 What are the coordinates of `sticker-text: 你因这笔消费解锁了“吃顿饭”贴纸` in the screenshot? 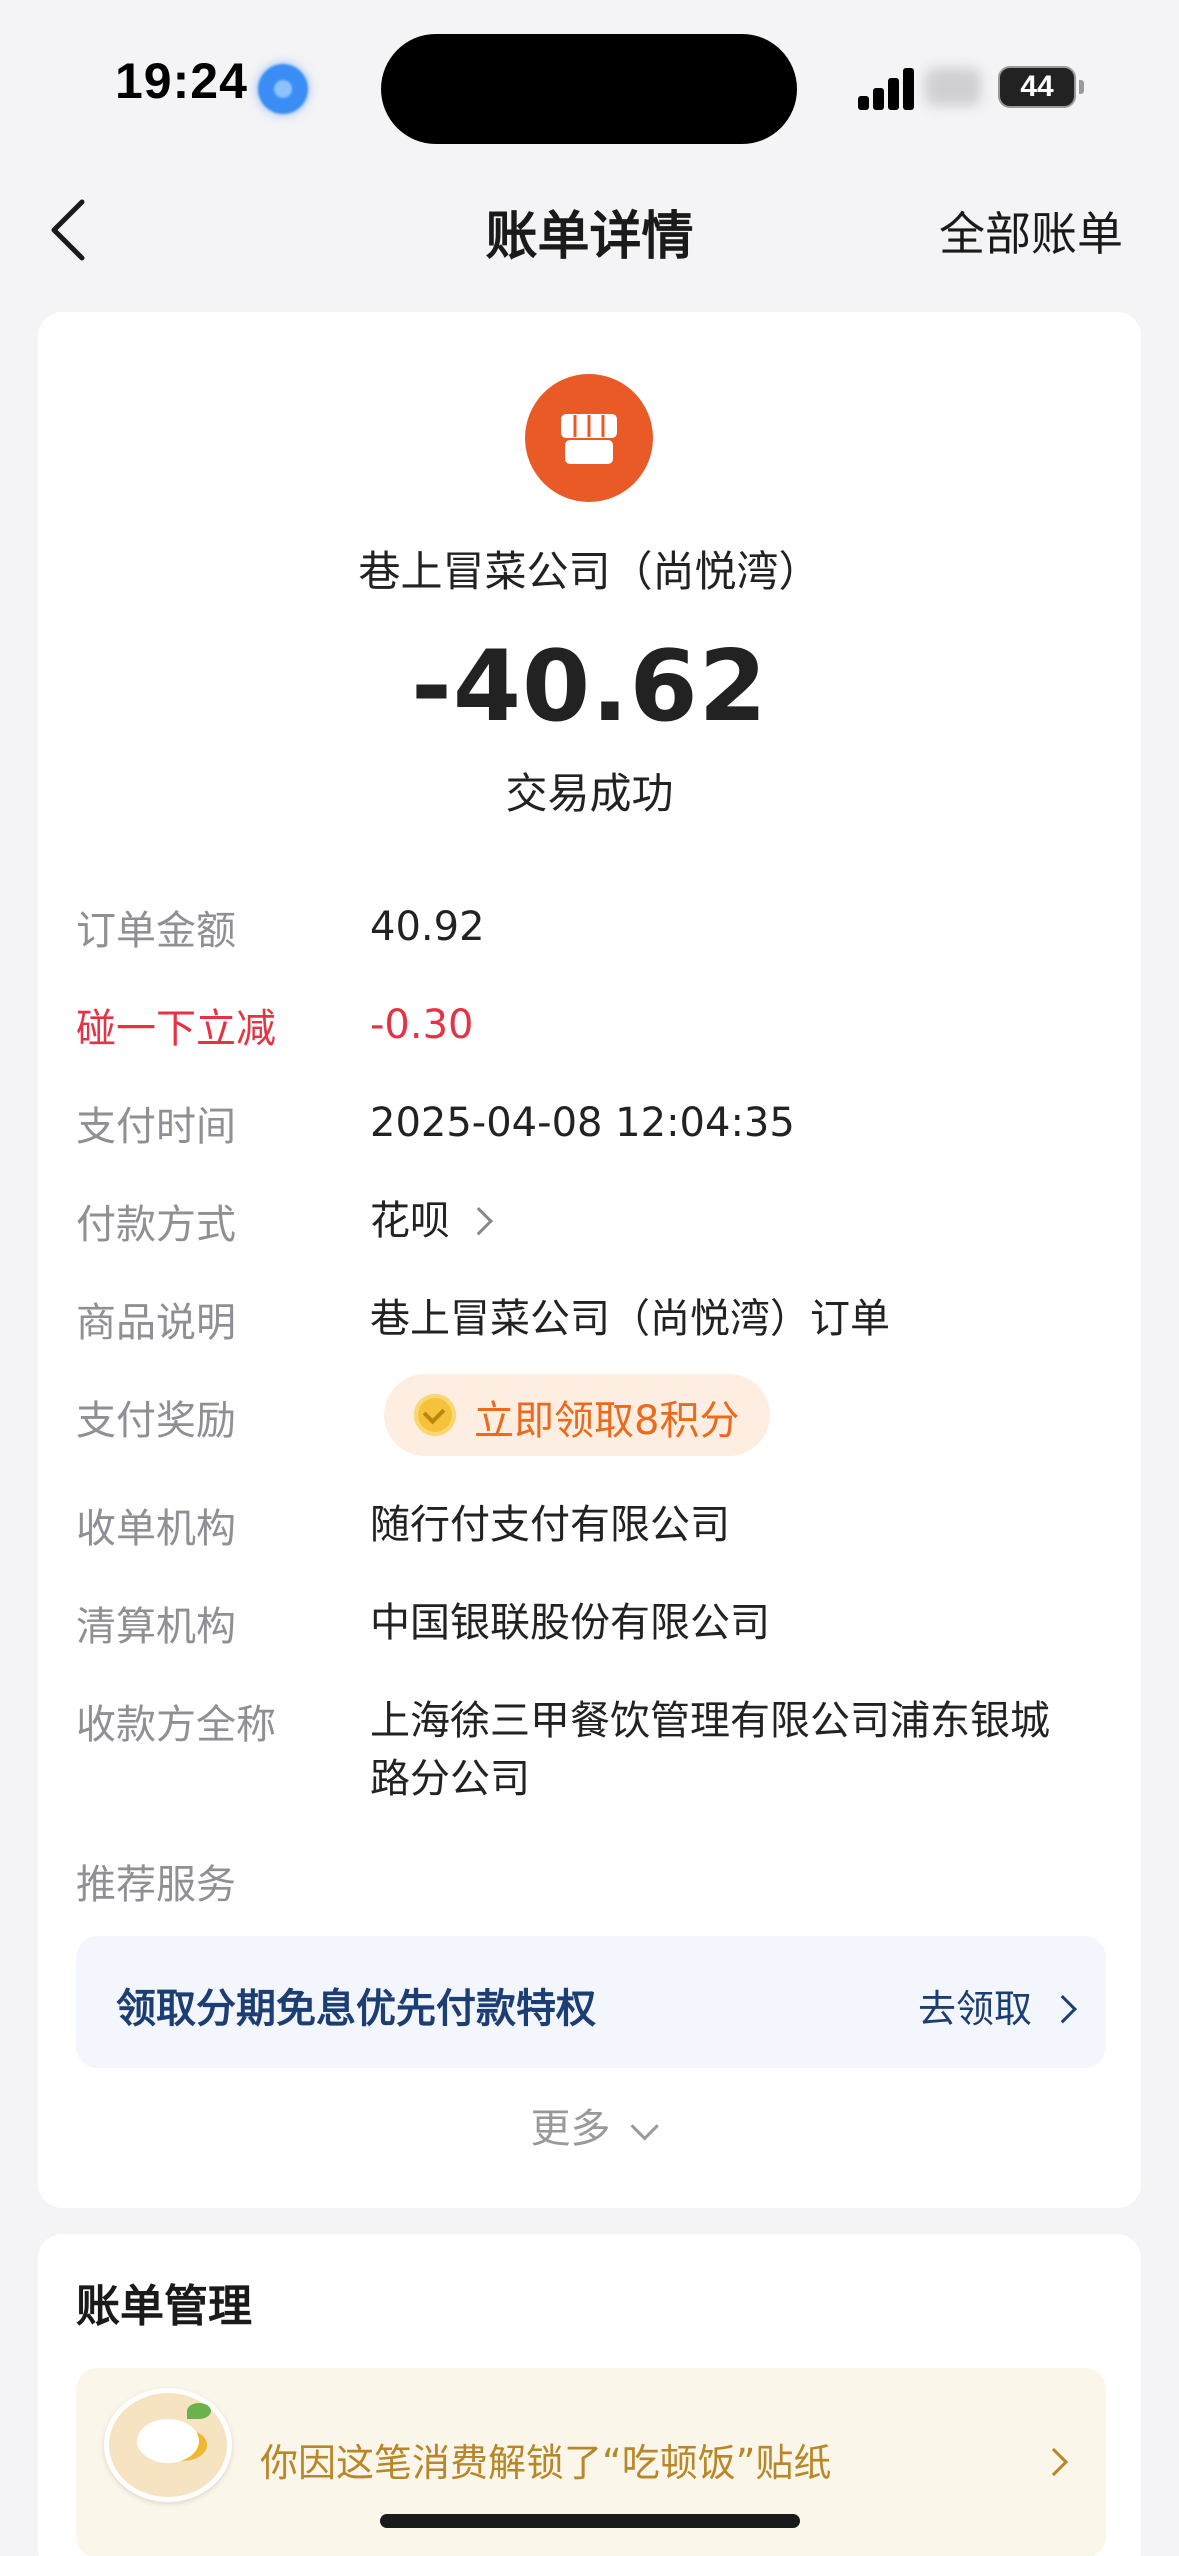 It's located at (546, 2463).